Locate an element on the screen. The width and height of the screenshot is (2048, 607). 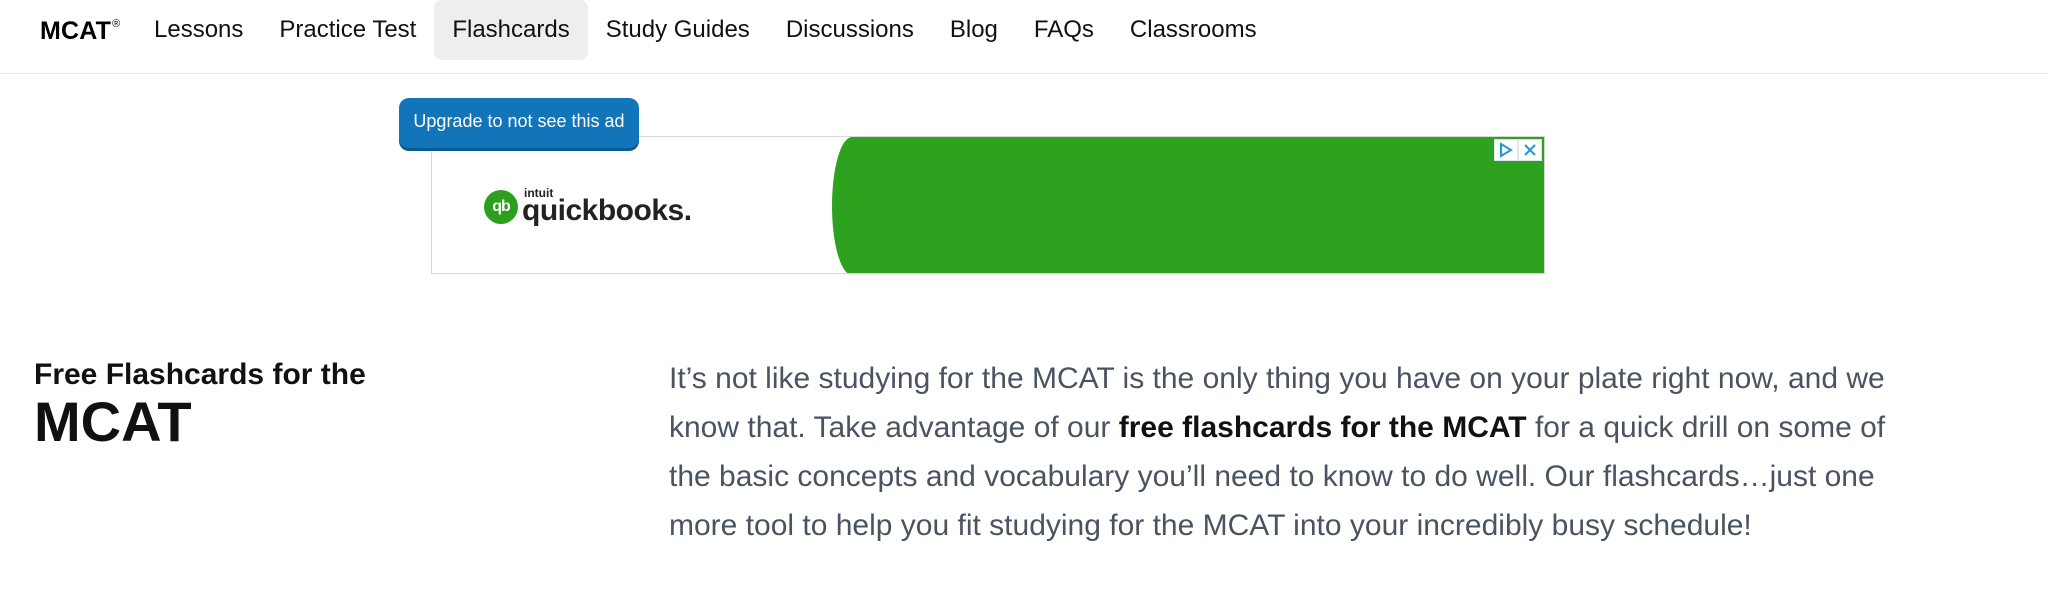
brand-logo: MCAT® is located at coordinates (80, 31).